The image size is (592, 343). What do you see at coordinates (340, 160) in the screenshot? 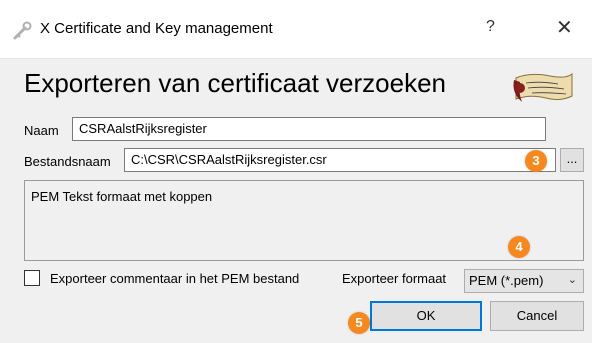
I see `filename-input: C:\CSR\CSRAalstRijksregister.csr` at bounding box center [340, 160].